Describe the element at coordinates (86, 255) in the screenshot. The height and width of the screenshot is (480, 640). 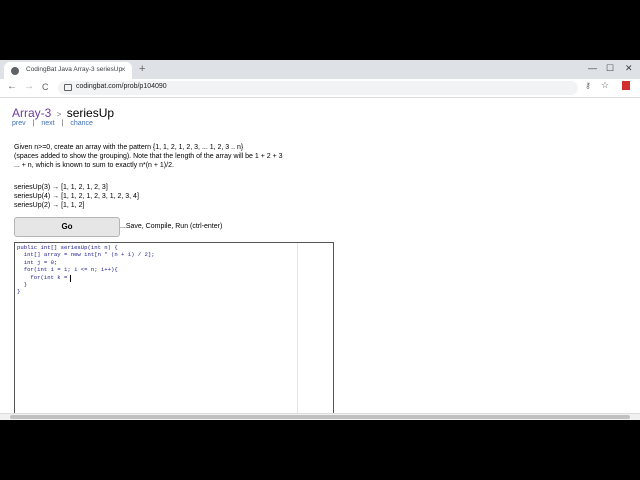
I see `code-line: int[] array = new int[n * (n + 1) / 2];` at that location.